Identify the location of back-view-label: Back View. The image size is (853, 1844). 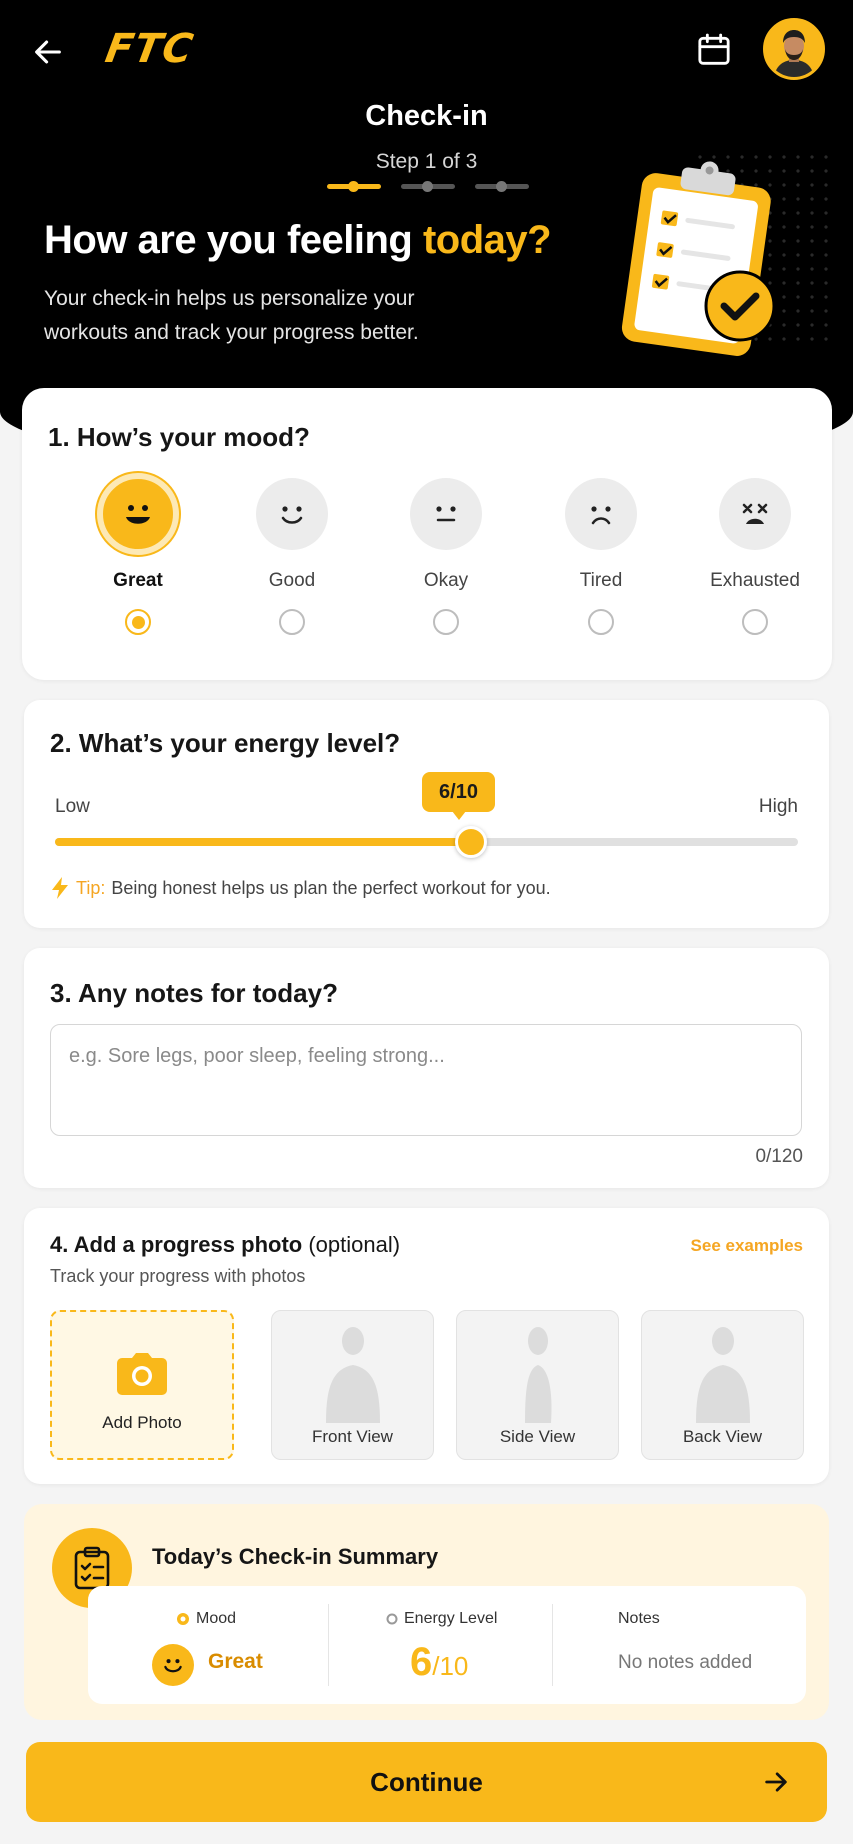
(722, 1436).